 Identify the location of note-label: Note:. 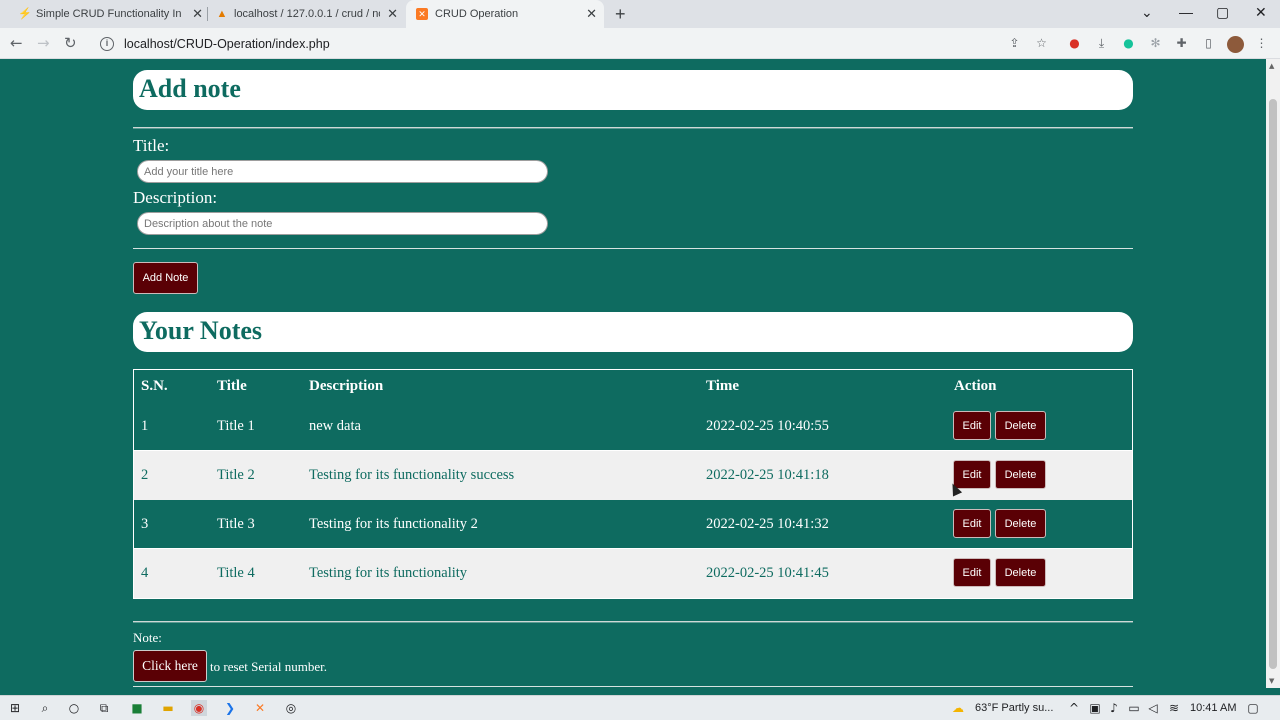
(147, 637).